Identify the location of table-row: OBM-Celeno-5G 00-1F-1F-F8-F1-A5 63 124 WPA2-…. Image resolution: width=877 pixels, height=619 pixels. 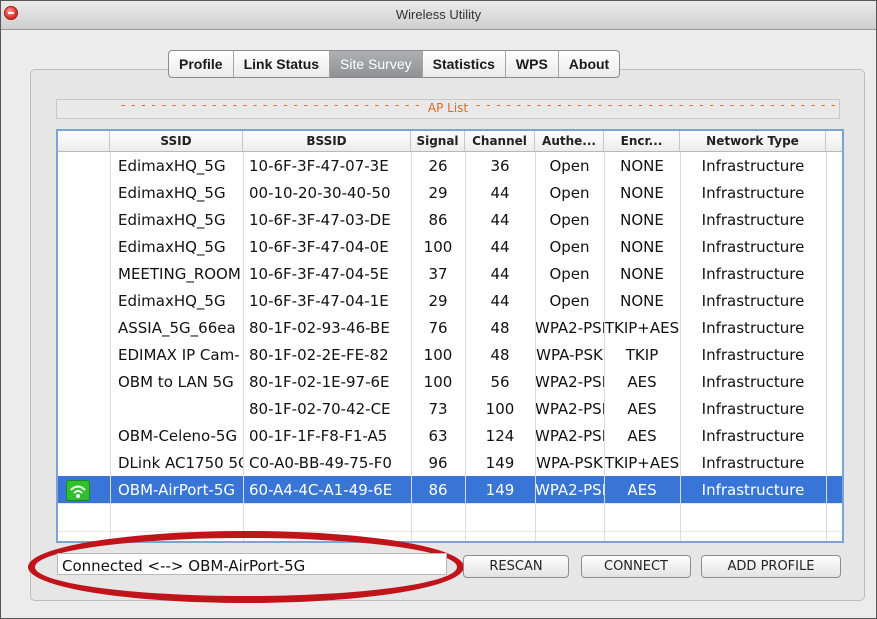
(450, 435).